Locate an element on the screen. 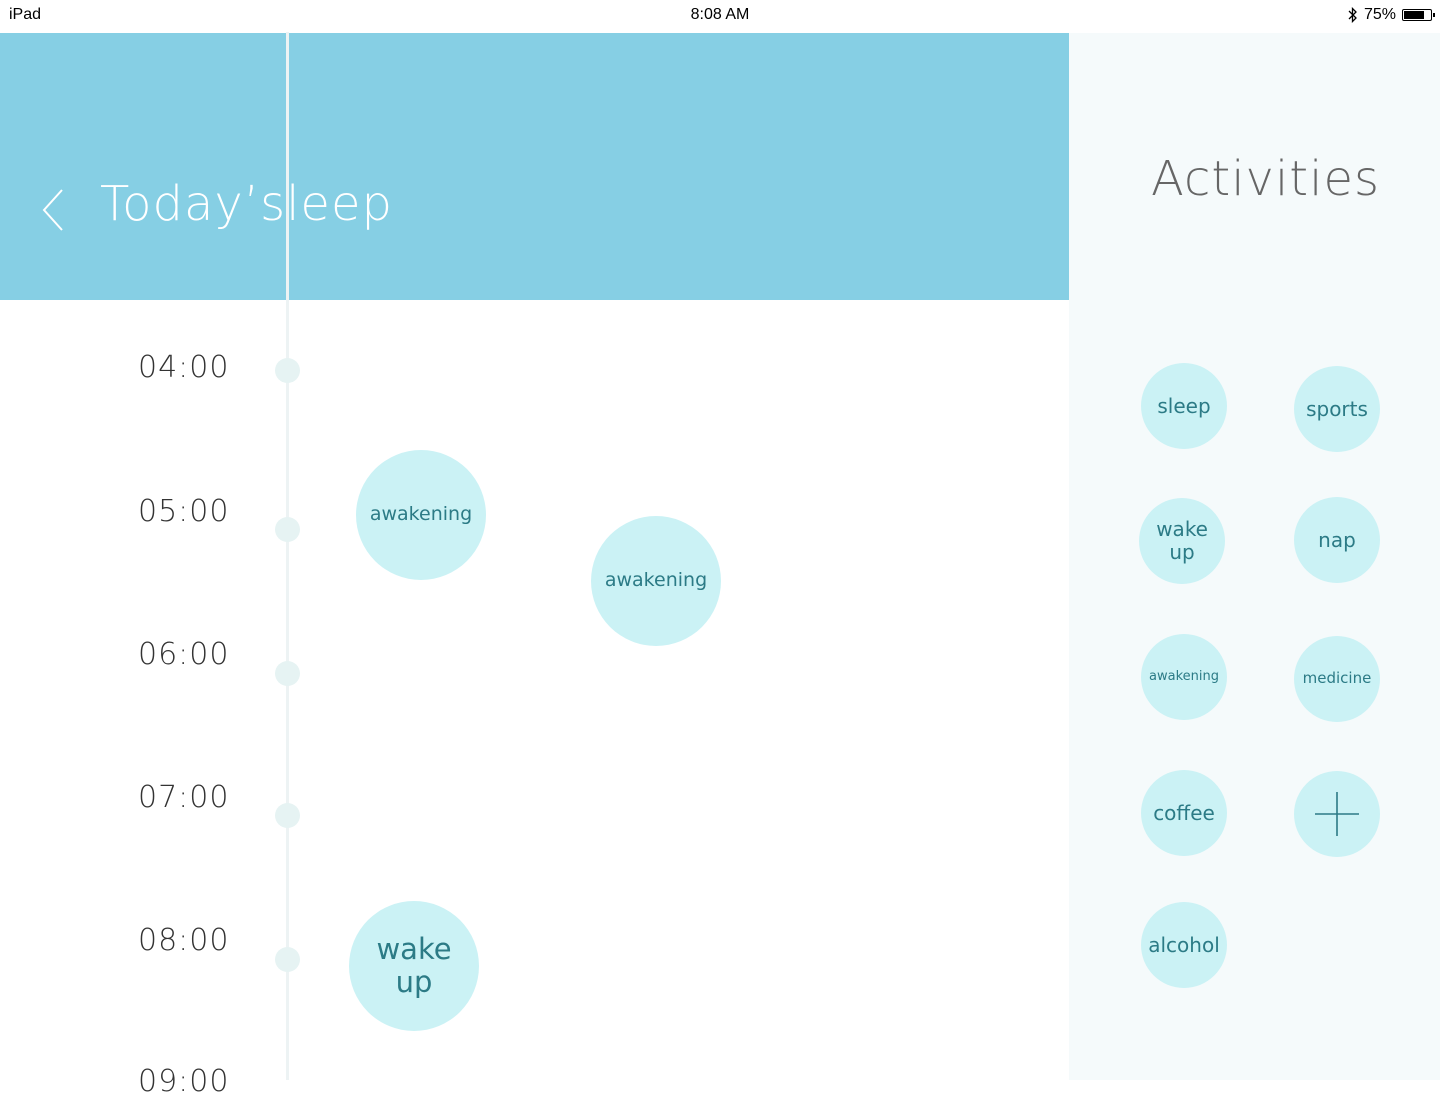 The height and width of the screenshot is (1099, 1440). battery-fill is located at coordinates (1414, 15).